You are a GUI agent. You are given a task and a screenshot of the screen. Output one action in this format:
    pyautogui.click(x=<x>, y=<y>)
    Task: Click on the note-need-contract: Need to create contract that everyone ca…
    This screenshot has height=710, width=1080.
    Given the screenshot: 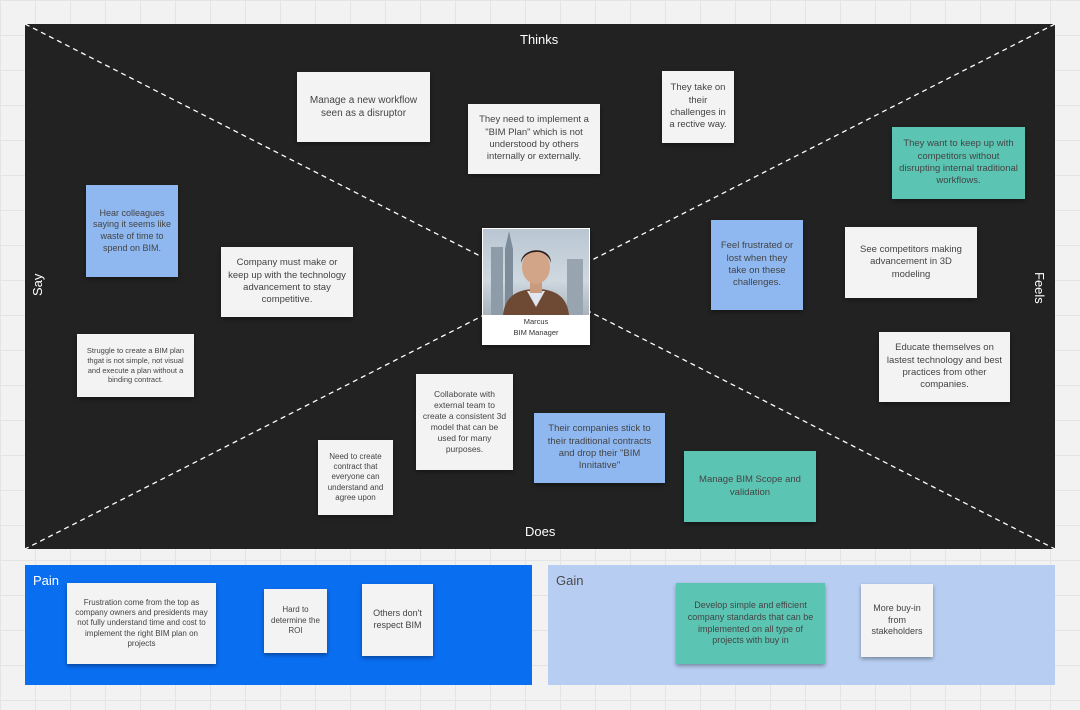 What is the action you would take?
    pyautogui.click(x=355, y=477)
    